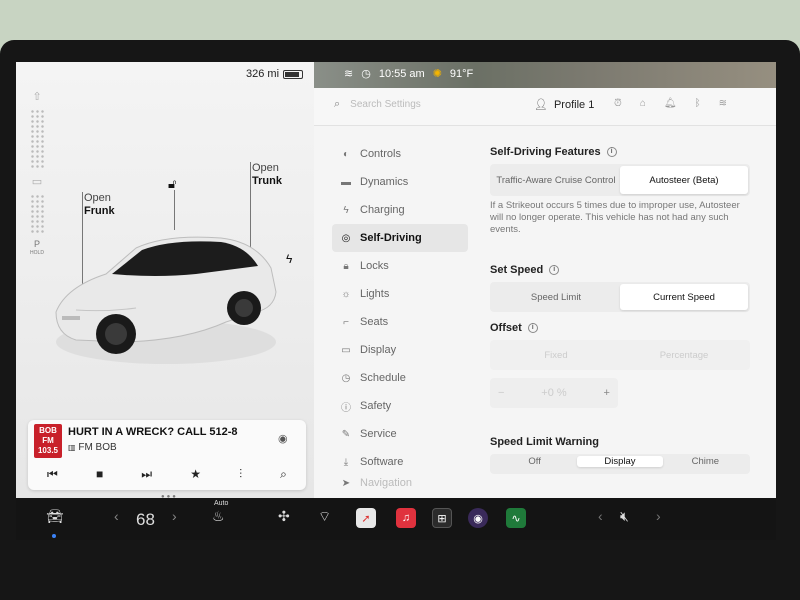 The image size is (800, 600). Describe the element at coordinates (221, 503) in the screenshot. I see `seat-heat-auto-label: Auto` at that location.